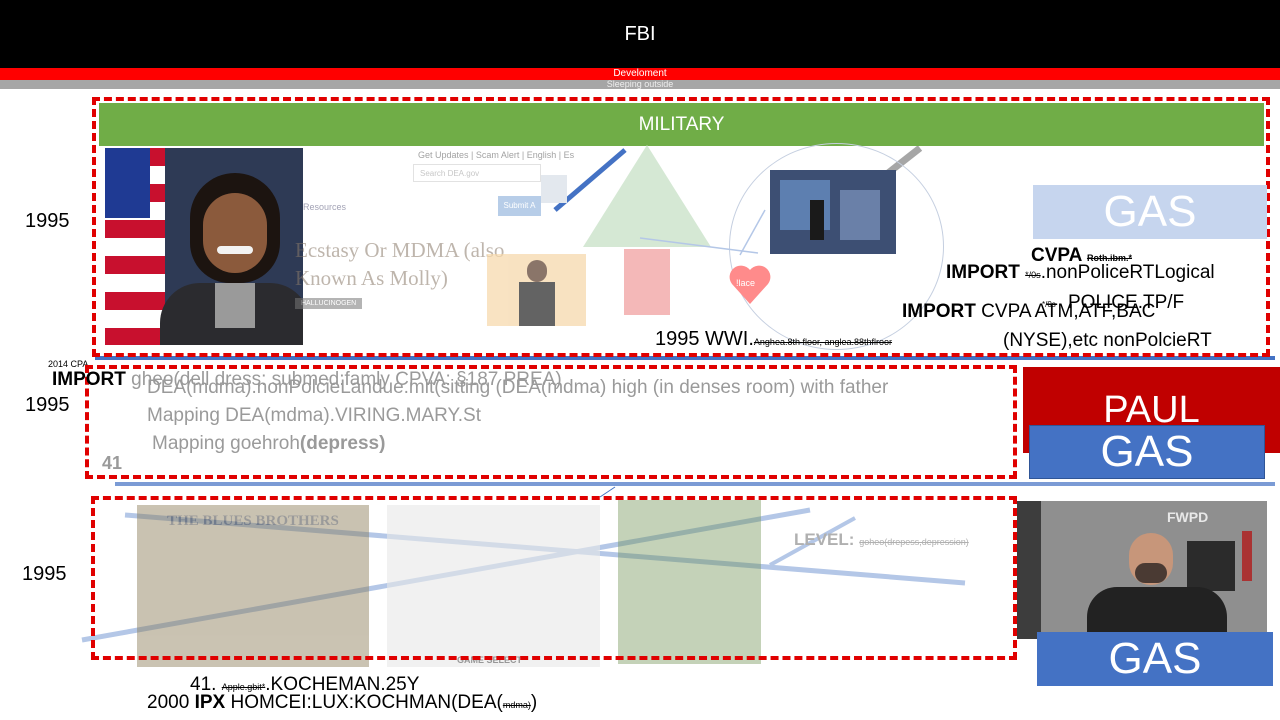 The height and width of the screenshot is (720, 1280). What do you see at coordinates (1068, 311) in the screenshot?
I see `import-rest-2: CVPA ATM,ATF,BAC` at bounding box center [1068, 311].